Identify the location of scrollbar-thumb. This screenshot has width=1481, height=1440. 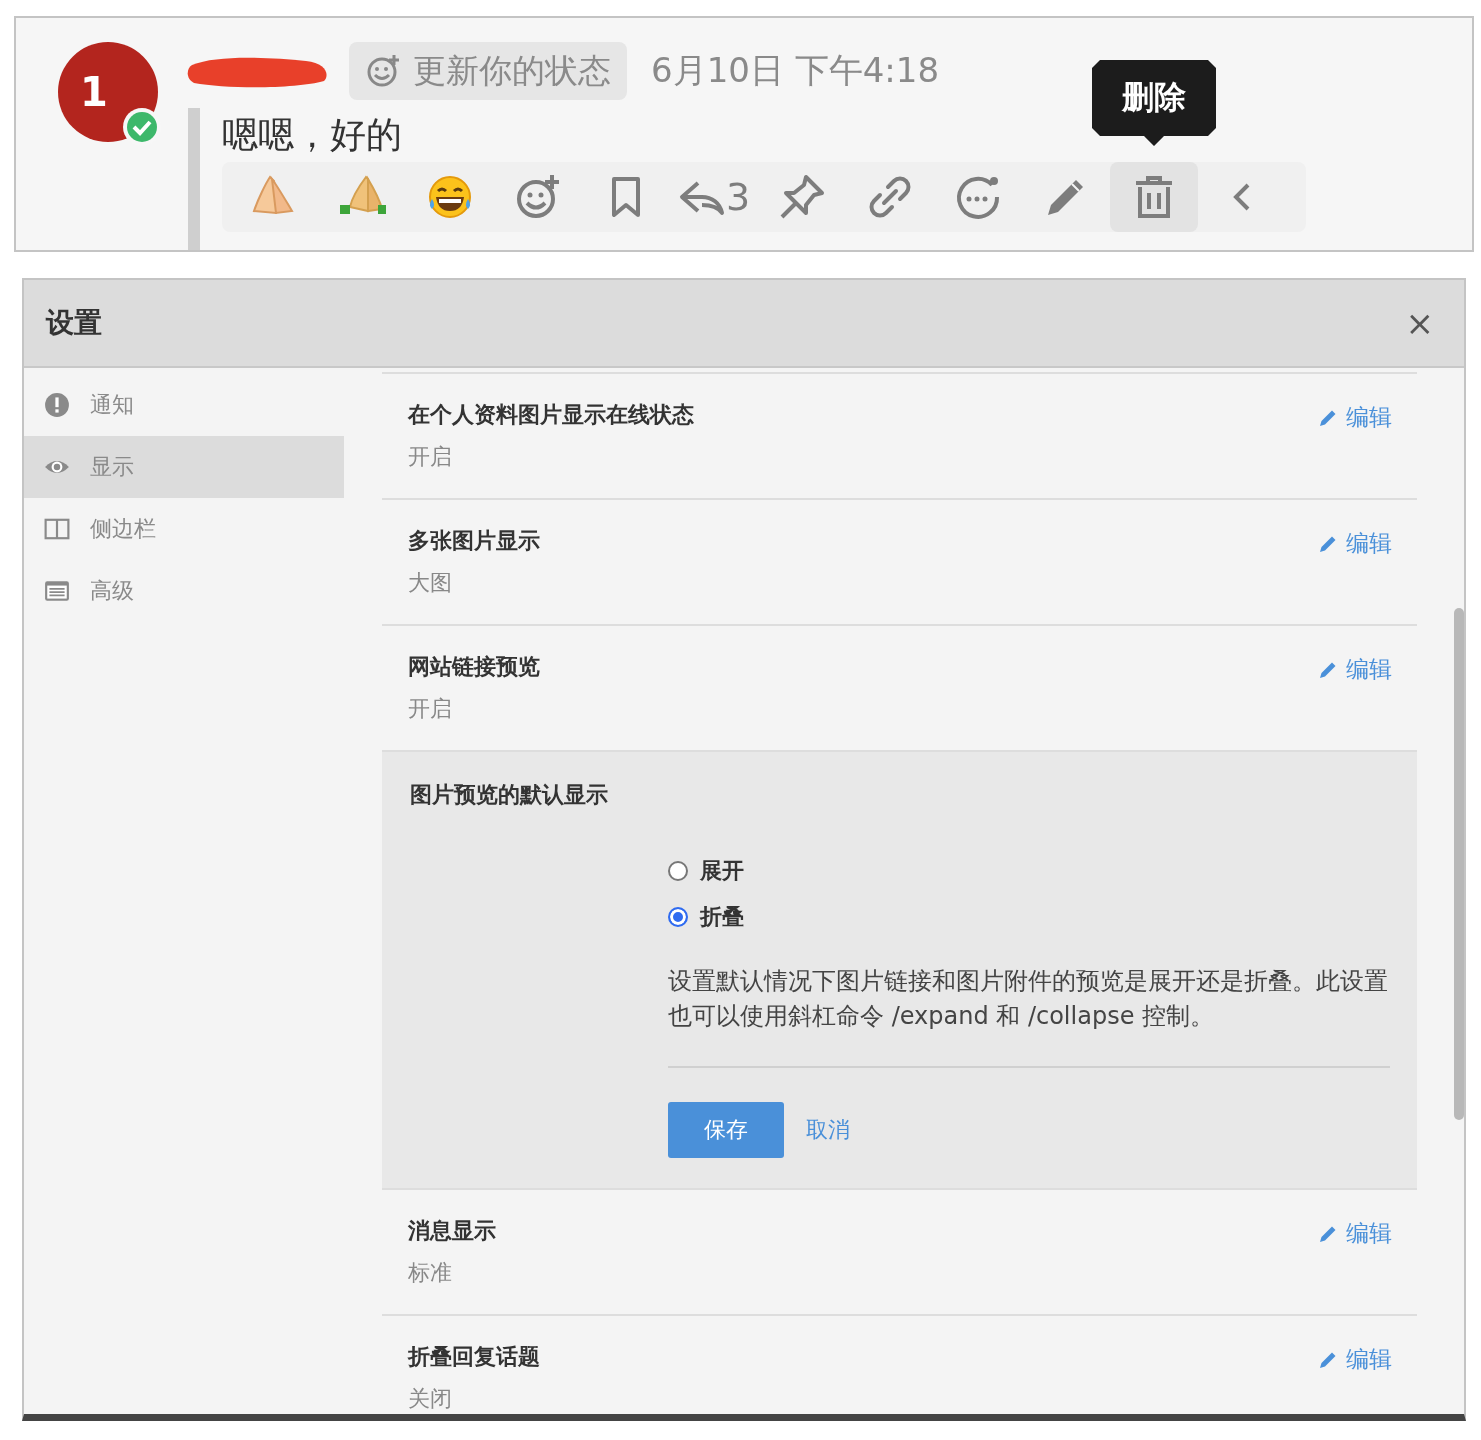
(1459, 864).